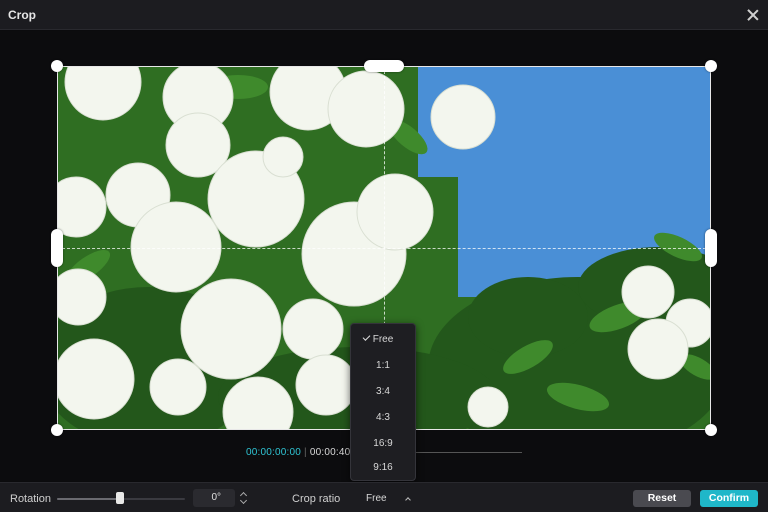 This screenshot has height=512, width=768. What do you see at coordinates (711, 248) in the screenshot?
I see `crop-handle-right` at bounding box center [711, 248].